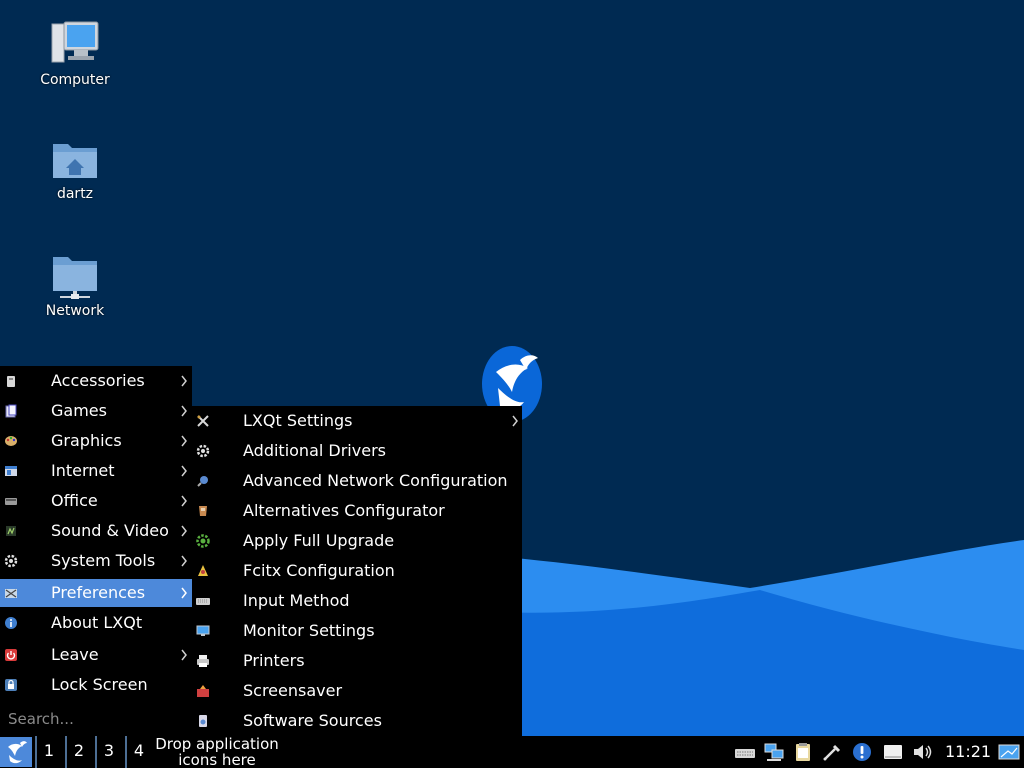 This screenshot has width=1024, height=768. I want to click on menu-item-preferences: Preferences, so click(96, 593).